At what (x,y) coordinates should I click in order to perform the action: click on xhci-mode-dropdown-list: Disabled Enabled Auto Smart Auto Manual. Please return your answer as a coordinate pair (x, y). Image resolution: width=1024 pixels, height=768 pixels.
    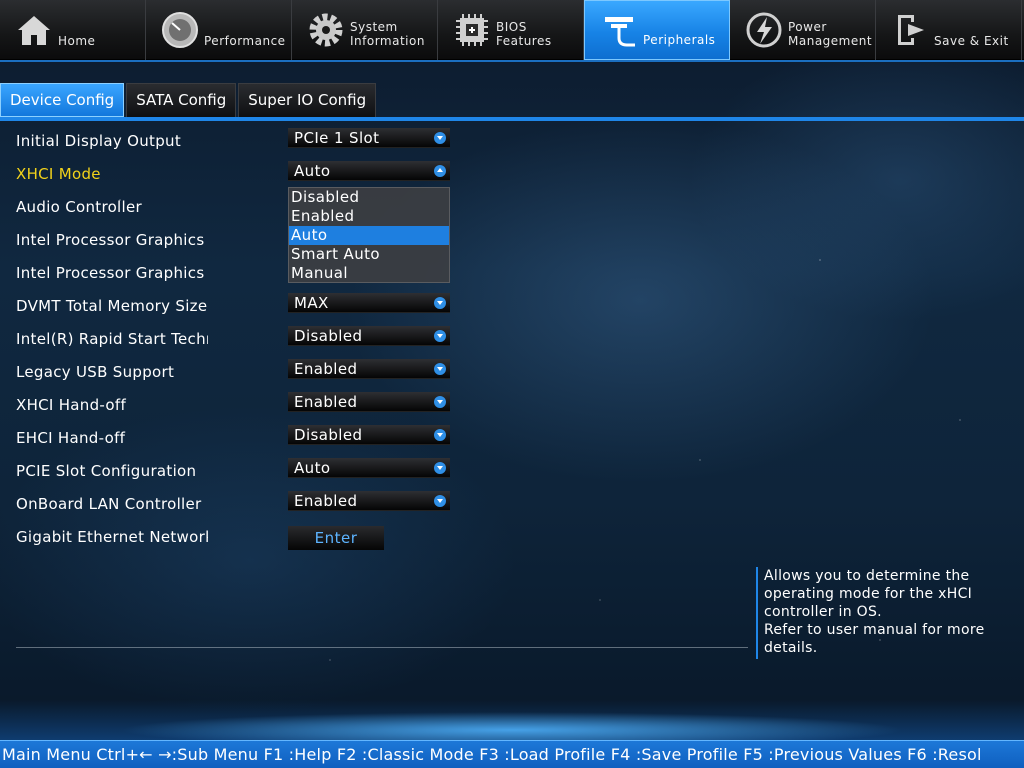
    Looking at the image, I should click on (369, 235).